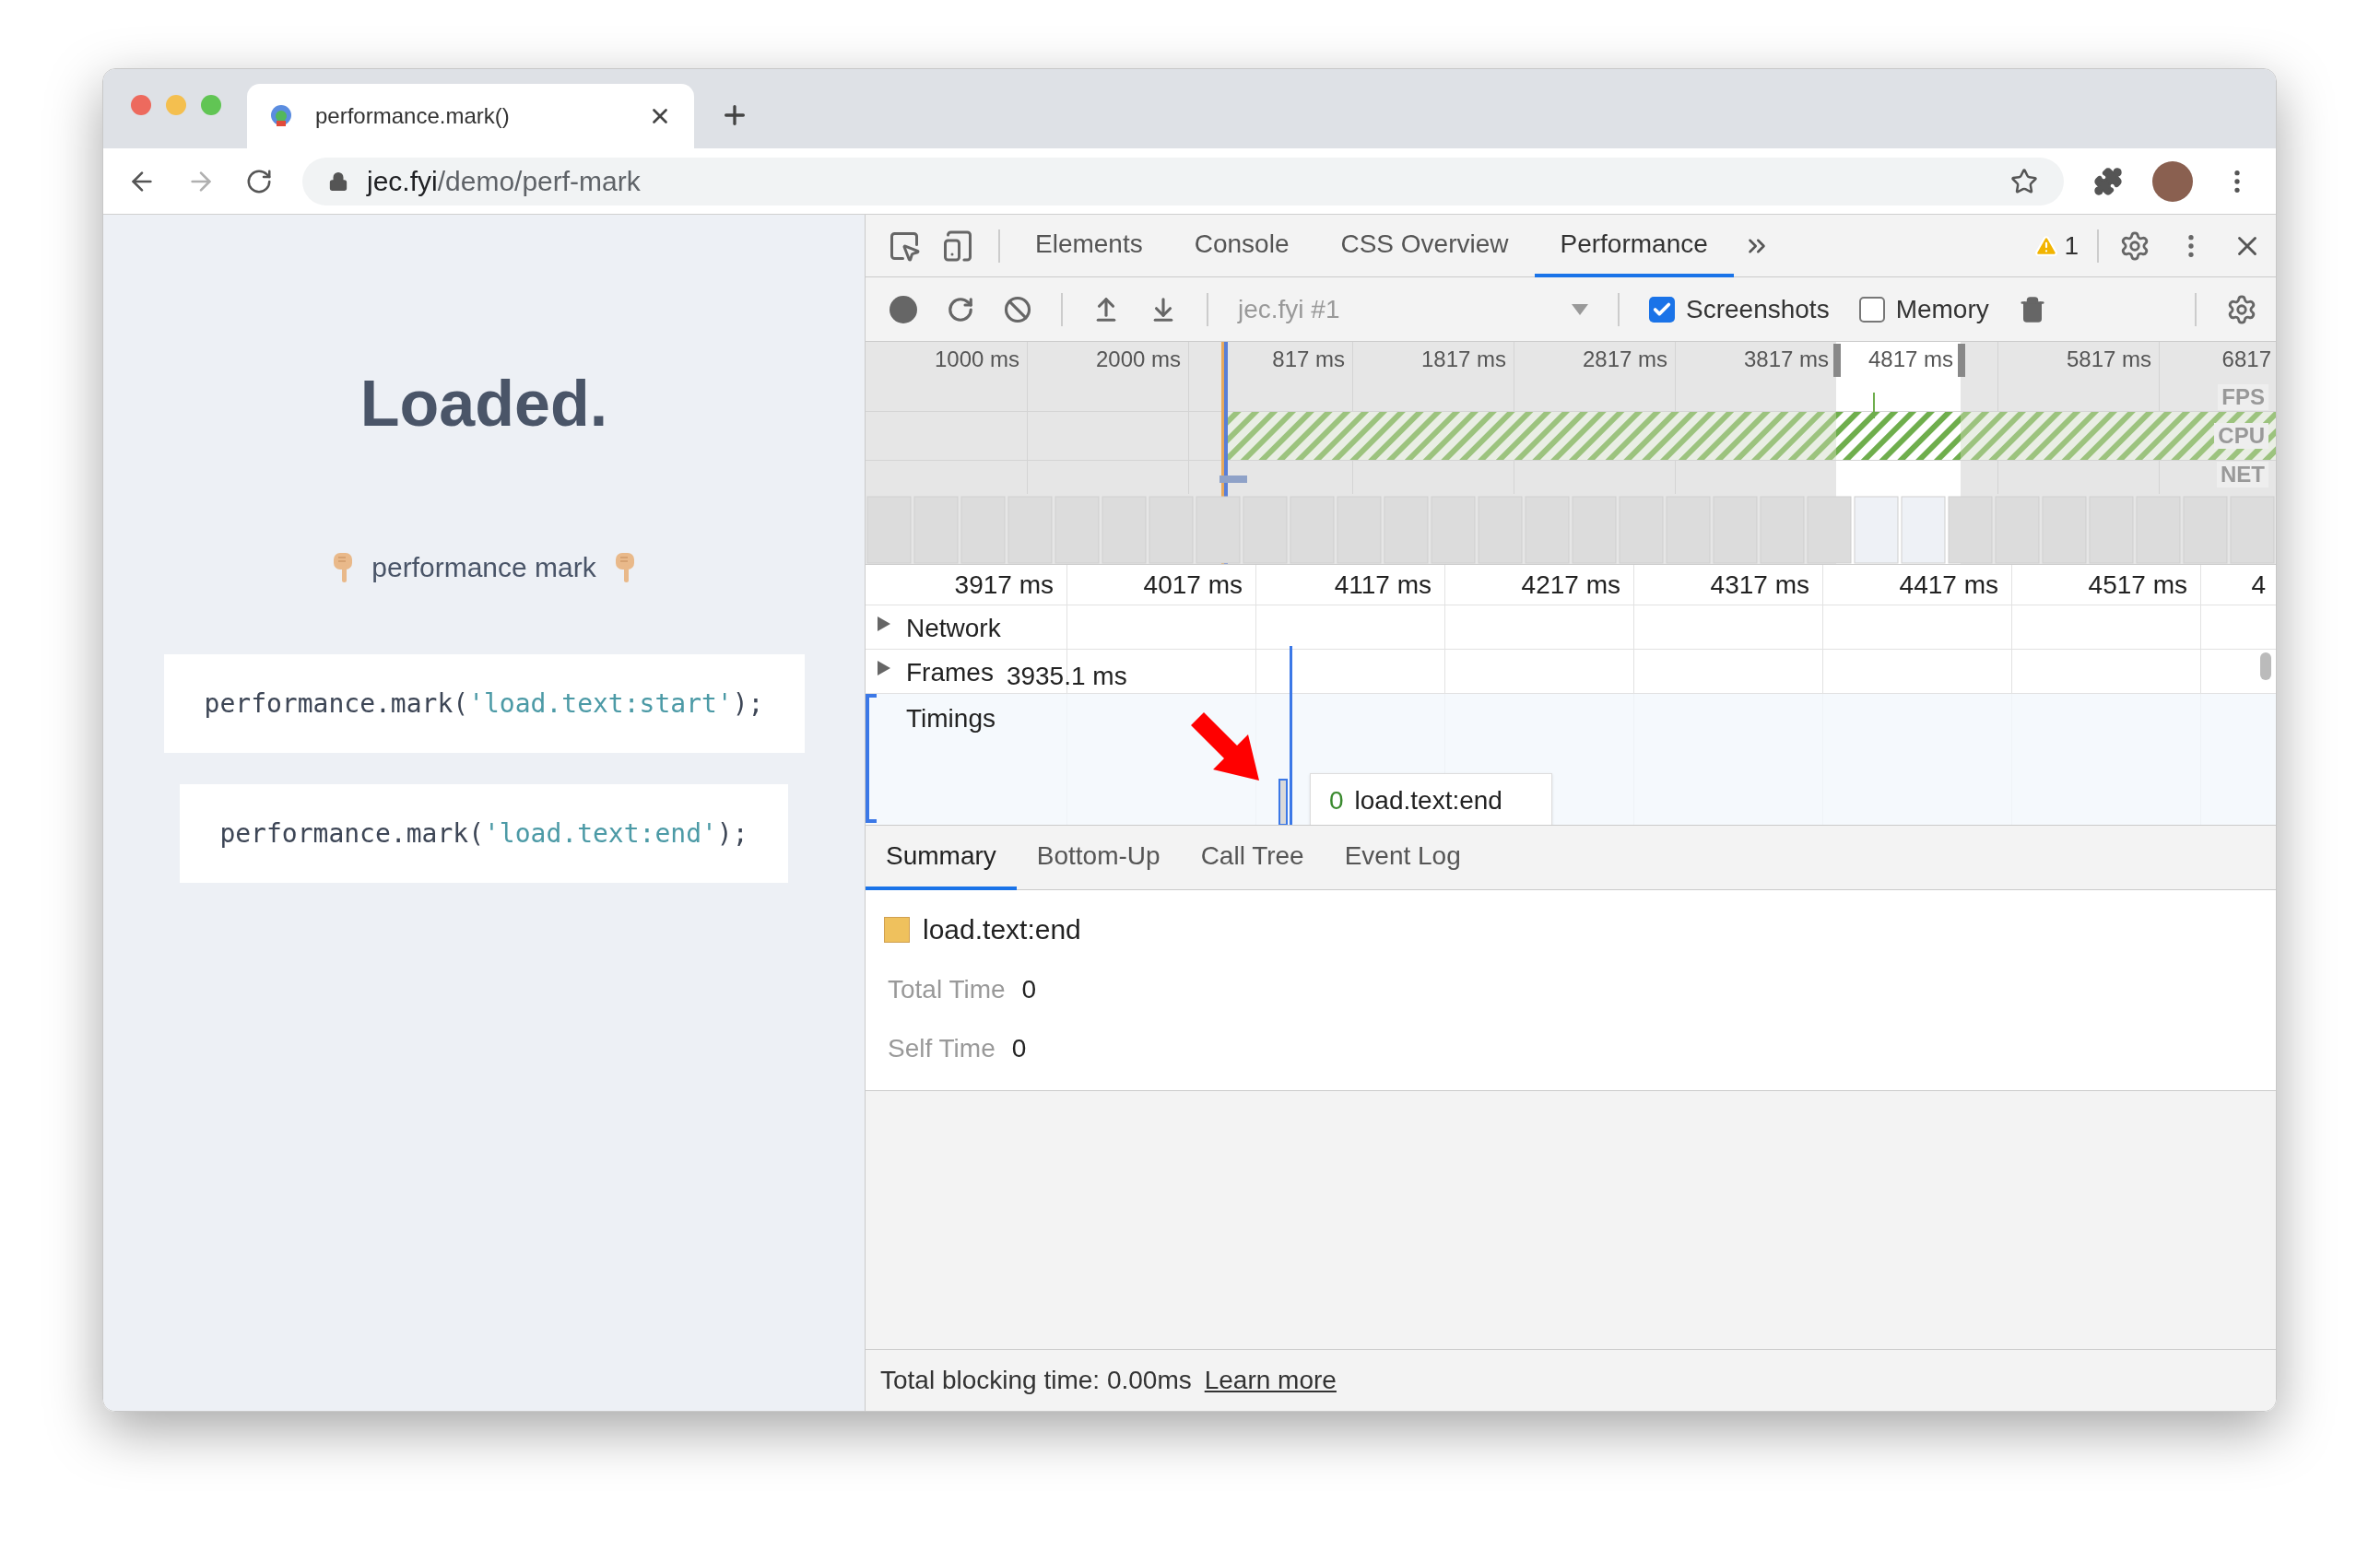 This screenshot has width=2380, height=1550. I want to click on code-block: performance.mark('load.text:start');, so click(484, 704).